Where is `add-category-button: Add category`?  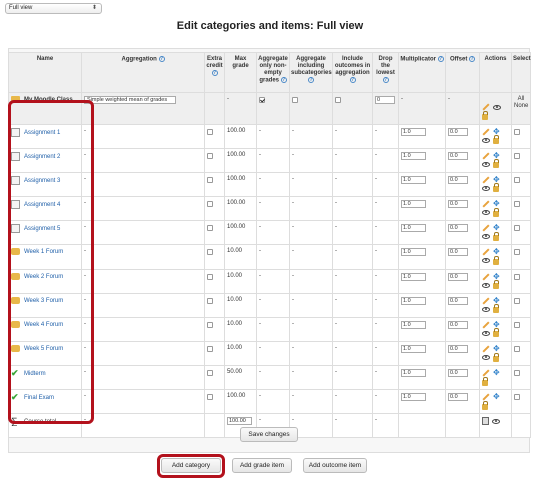 add-category-button: Add category is located at coordinates (191, 465).